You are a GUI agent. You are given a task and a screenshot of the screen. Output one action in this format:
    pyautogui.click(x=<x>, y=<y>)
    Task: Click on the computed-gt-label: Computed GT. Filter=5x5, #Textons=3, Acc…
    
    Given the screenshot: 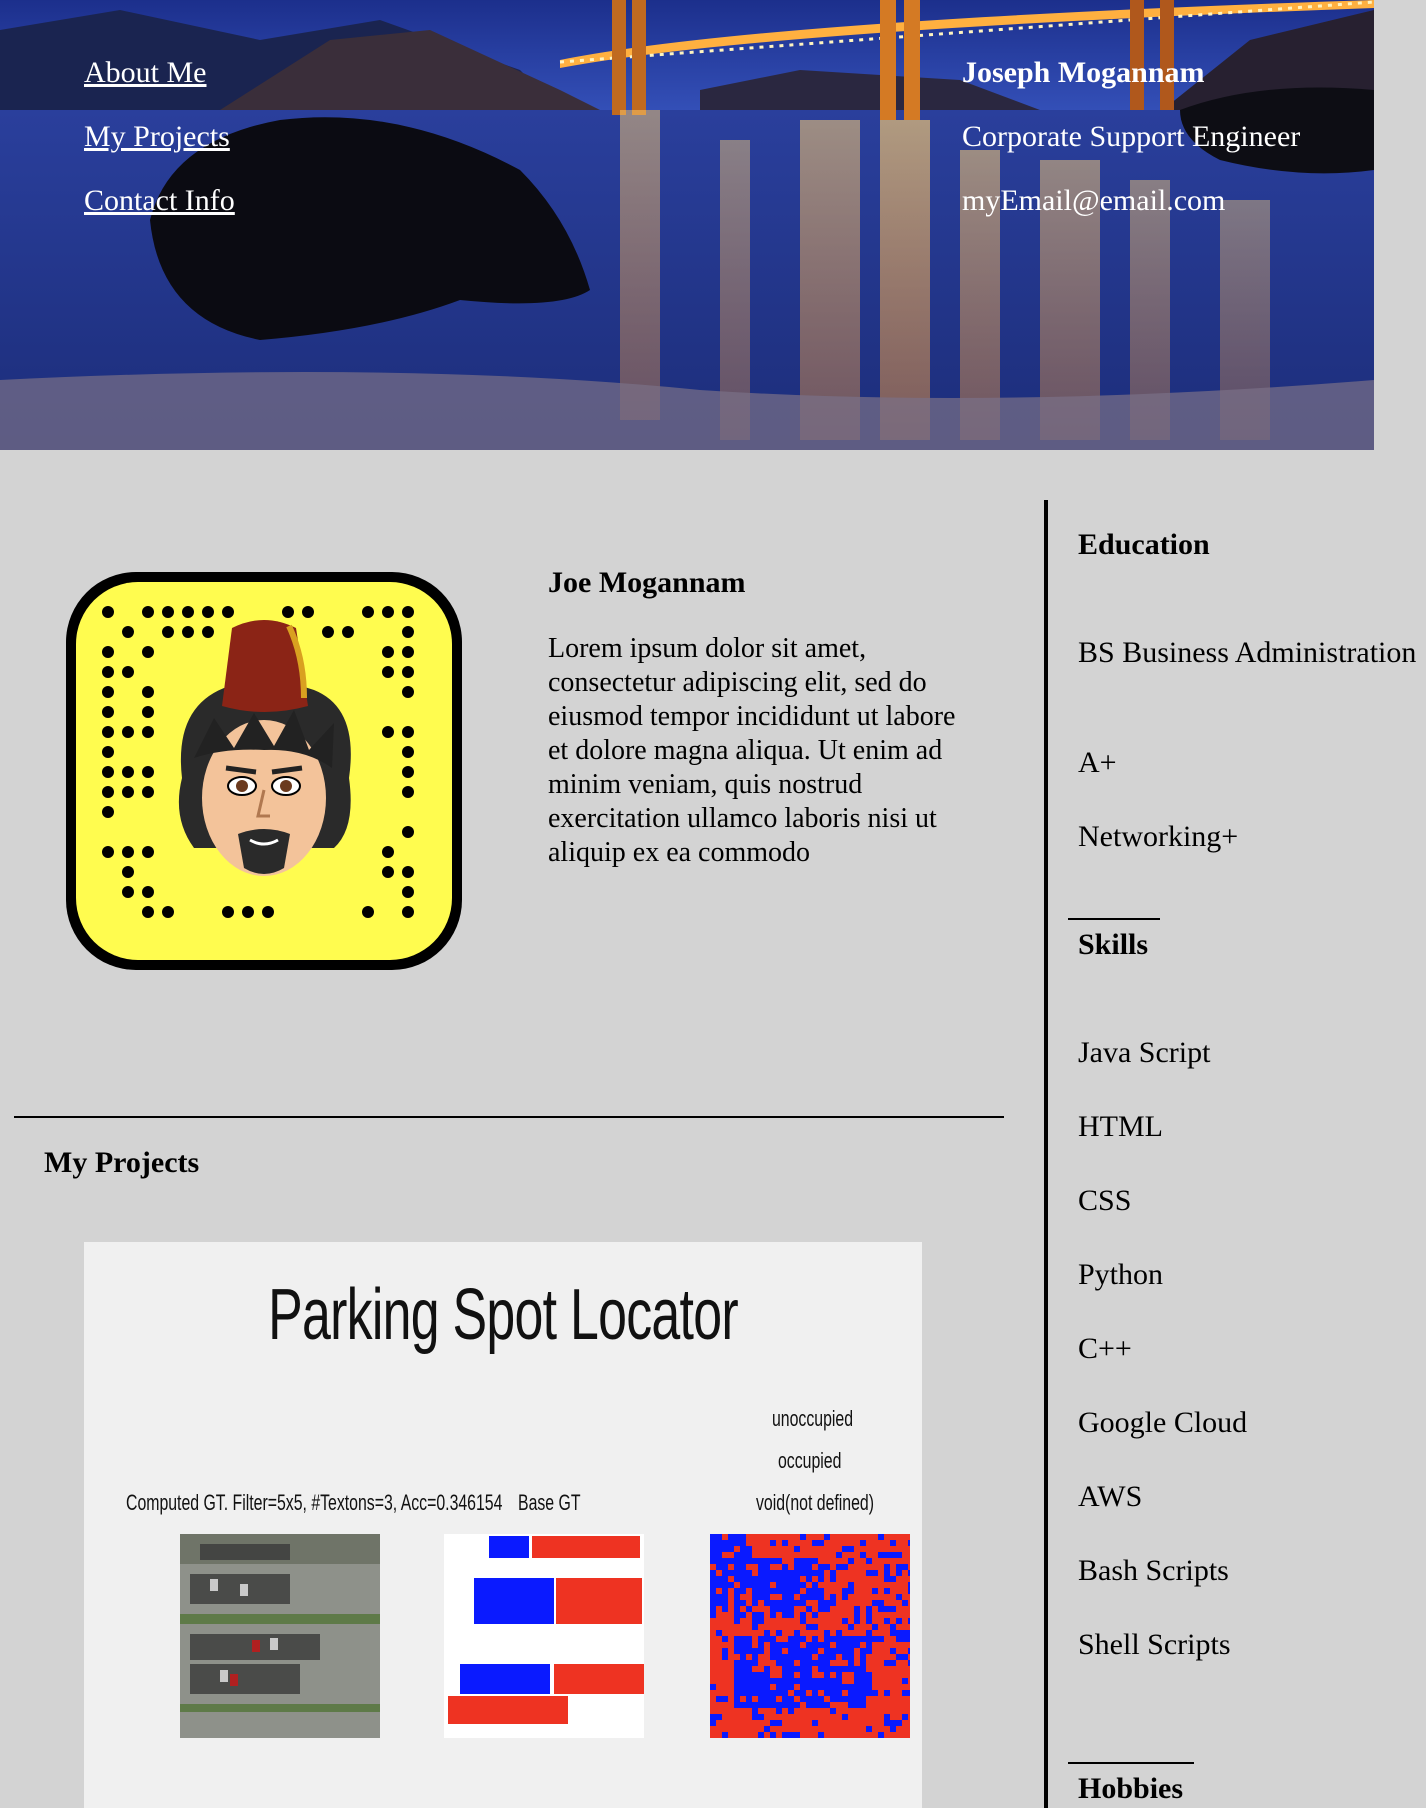 What is the action you would take?
    pyautogui.click(x=314, y=1502)
    